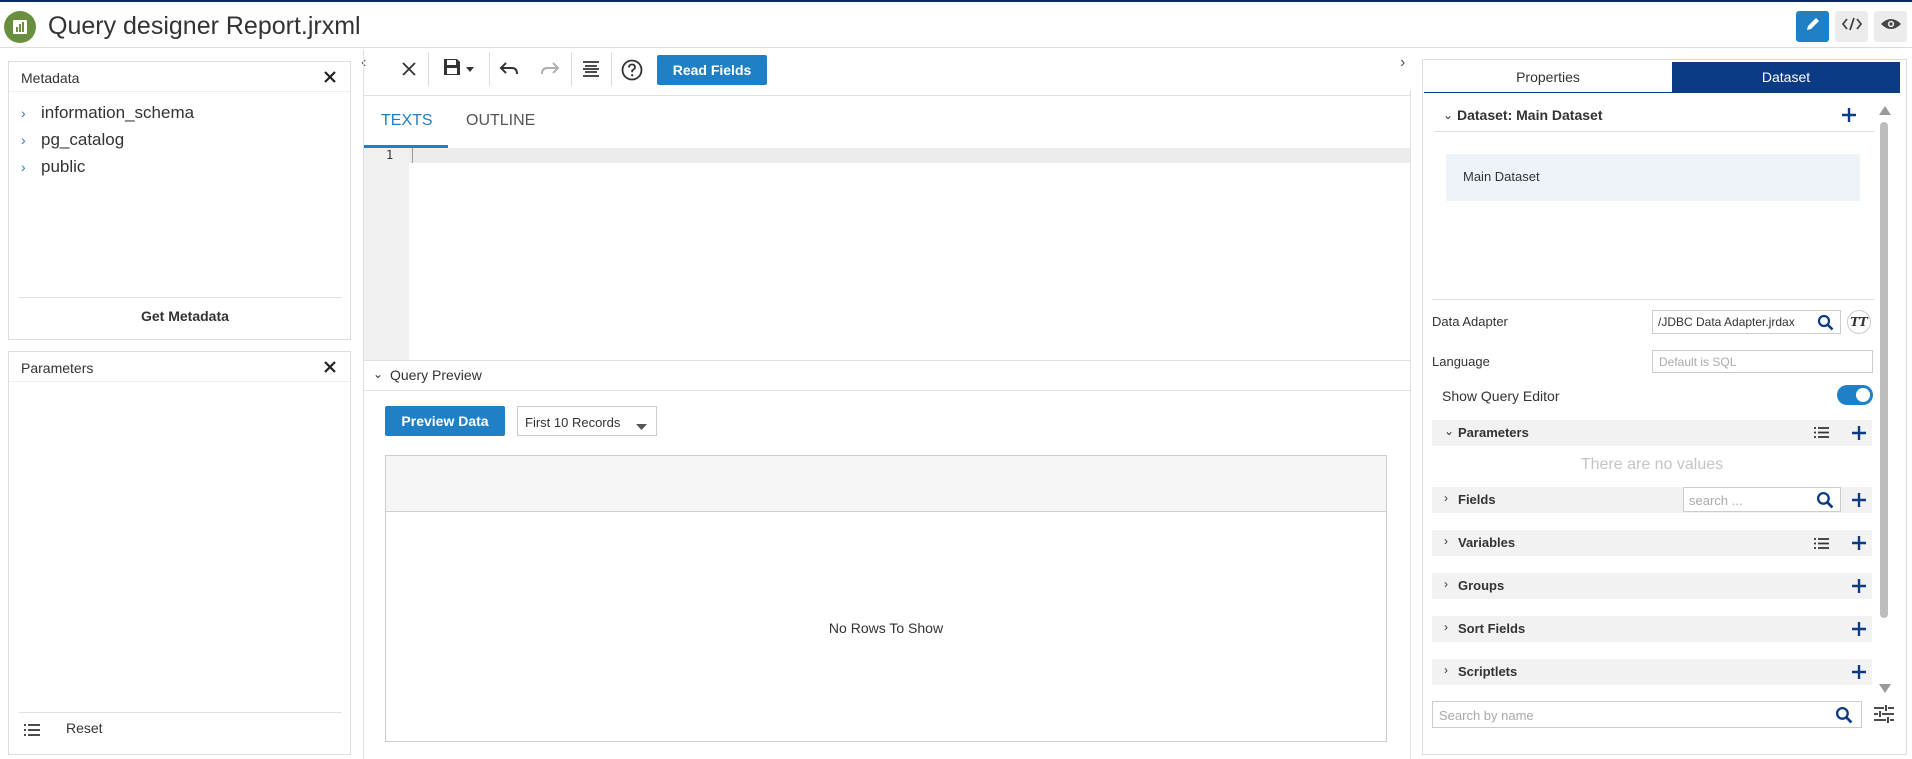  Describe the element at coordinates (330, 367) in the screenshot. I see `close-parameters-icon` at that location.